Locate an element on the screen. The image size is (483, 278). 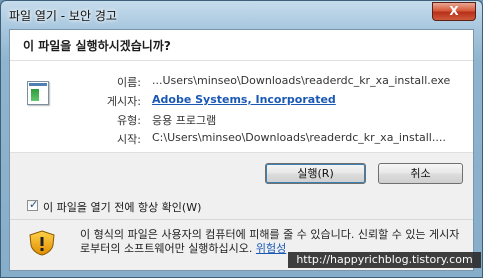
security-shield-icon is located at coordinates (42, 243).